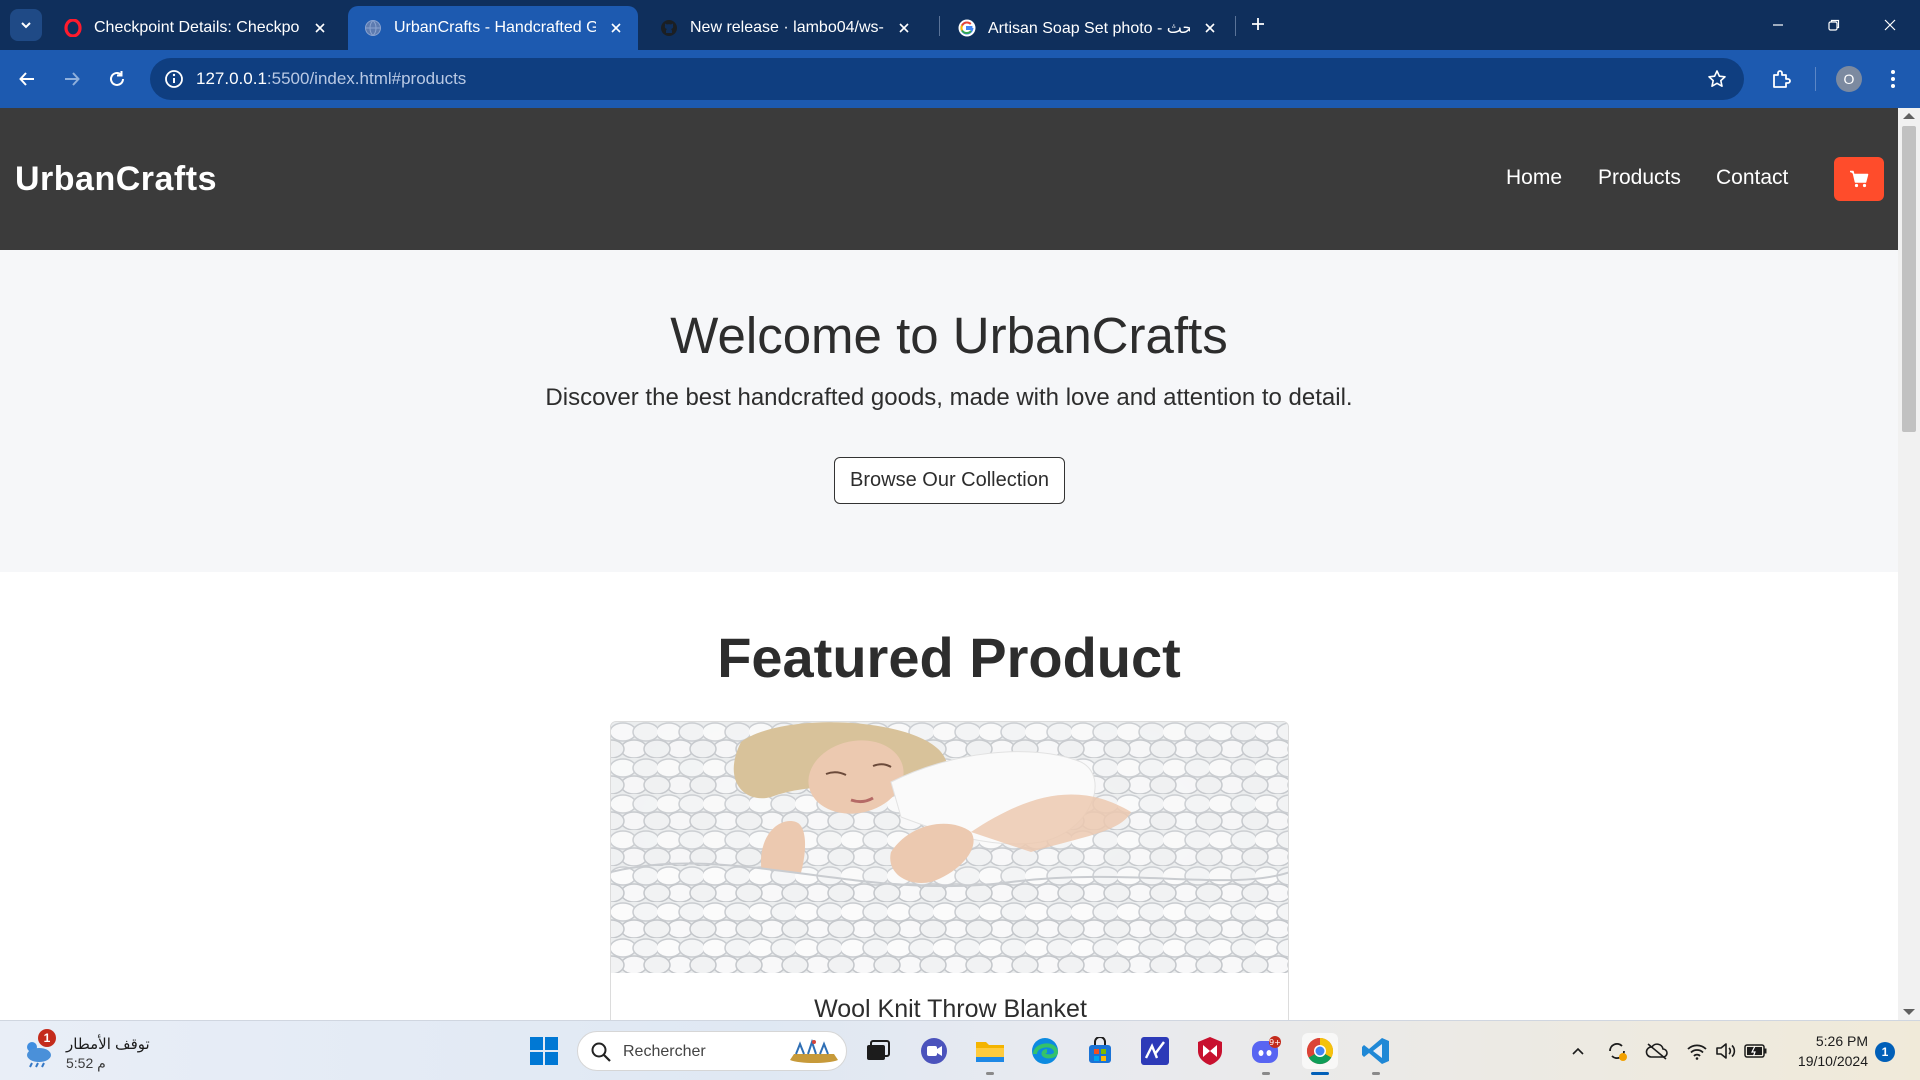 Image resolution: width=1920 pixels, height=1080 pixels. I want to click on product-card: Wool Knit Throw Blanket, so click(949, 870).